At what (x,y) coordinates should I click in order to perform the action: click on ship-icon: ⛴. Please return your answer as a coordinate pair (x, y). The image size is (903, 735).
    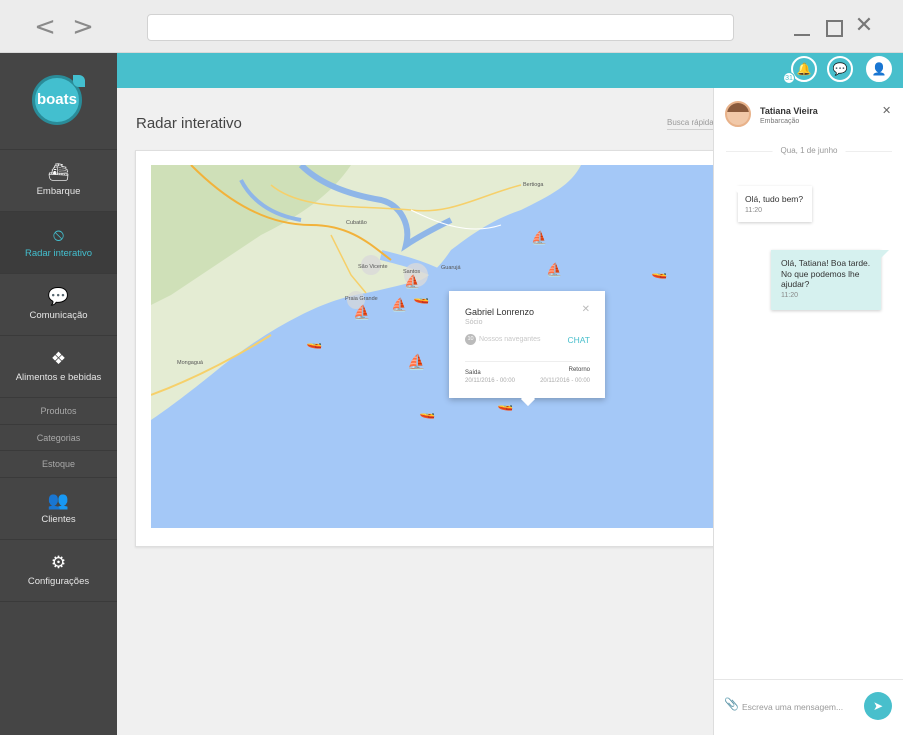
    Looking at the image, I should click on (58, 173).